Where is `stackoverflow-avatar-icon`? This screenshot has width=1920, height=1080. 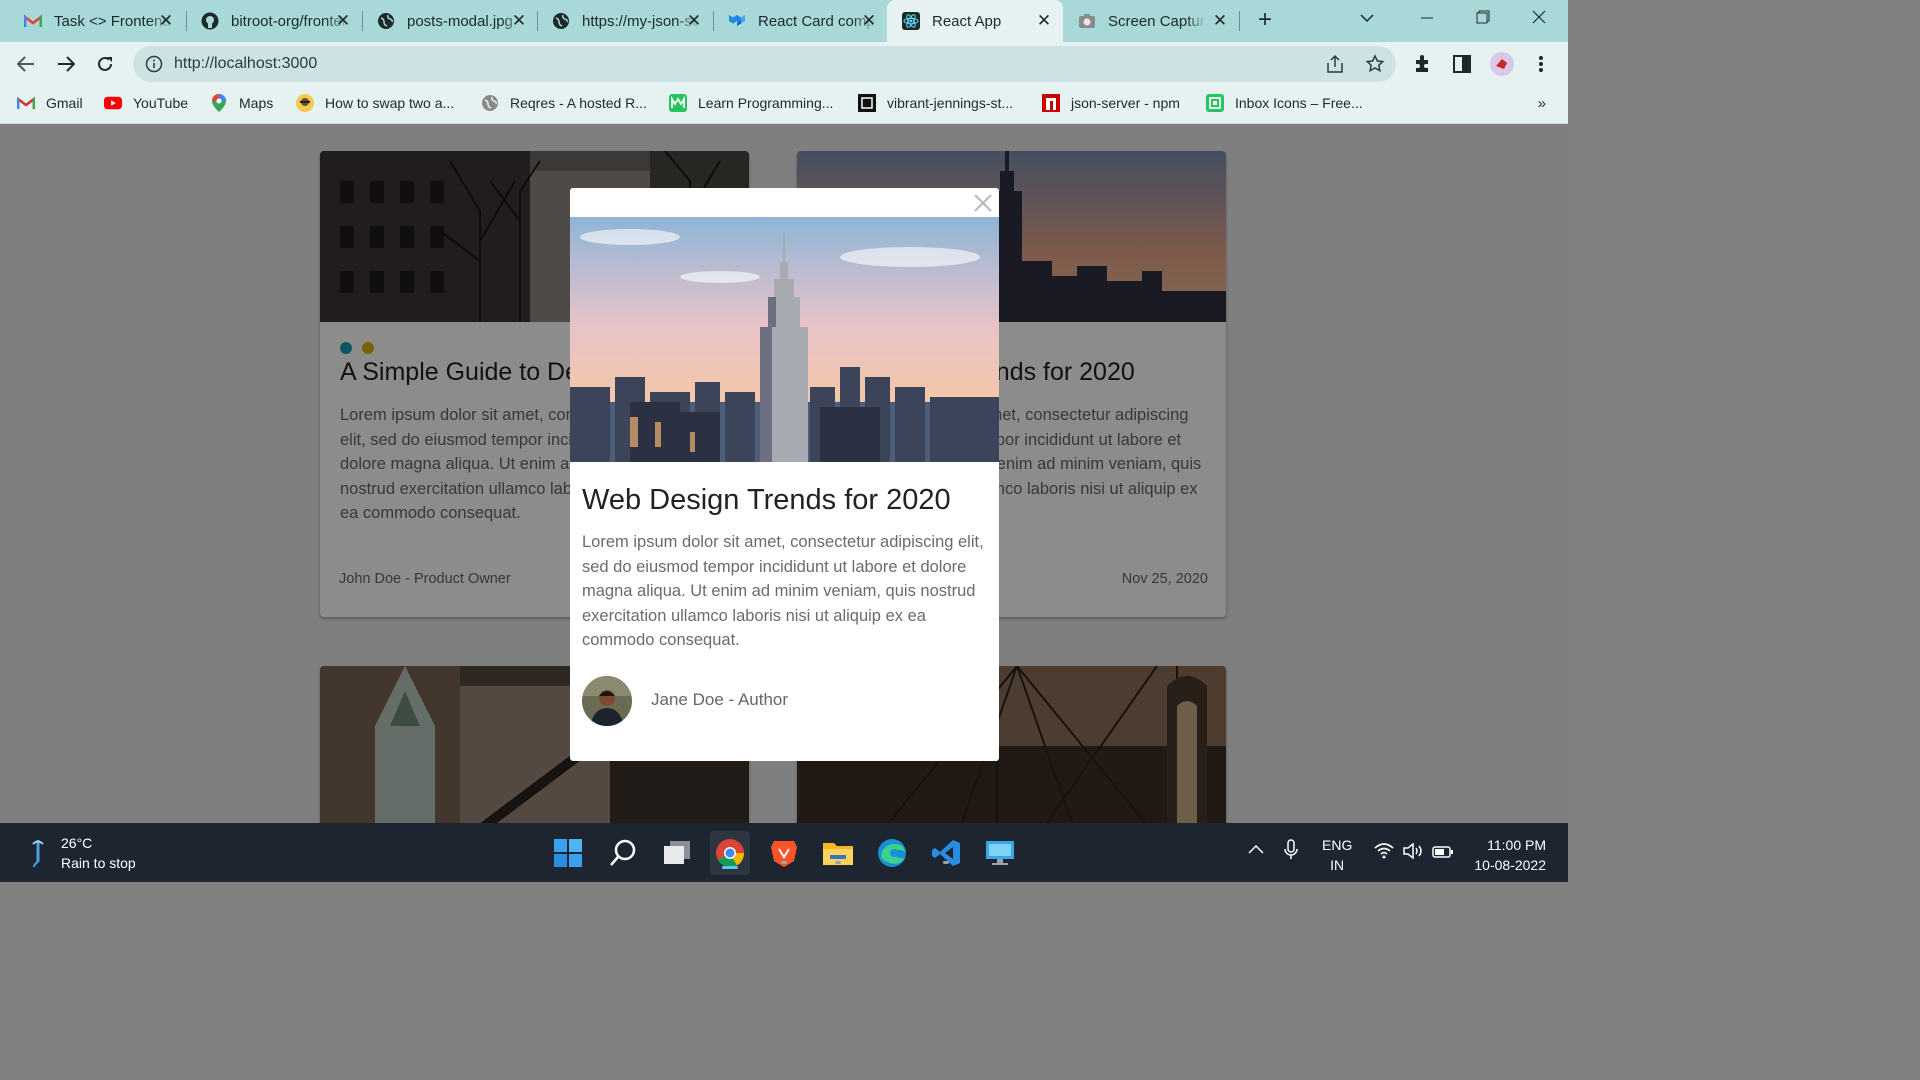
stackoverflow-avatar-icon is located at coordinates (305, 103).